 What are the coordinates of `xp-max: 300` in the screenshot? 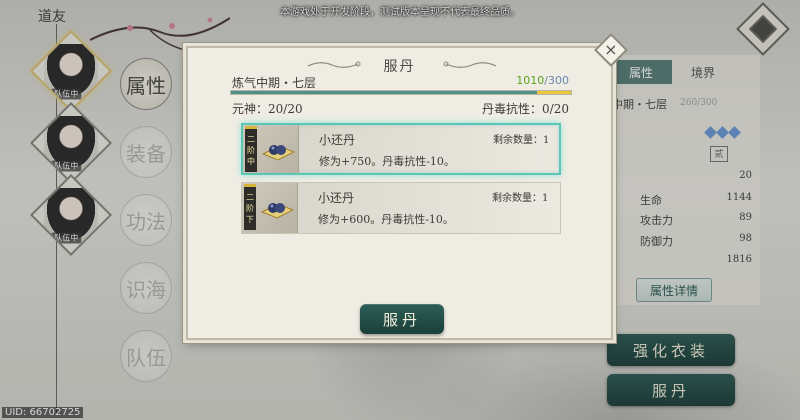 It's located at (558, 80).